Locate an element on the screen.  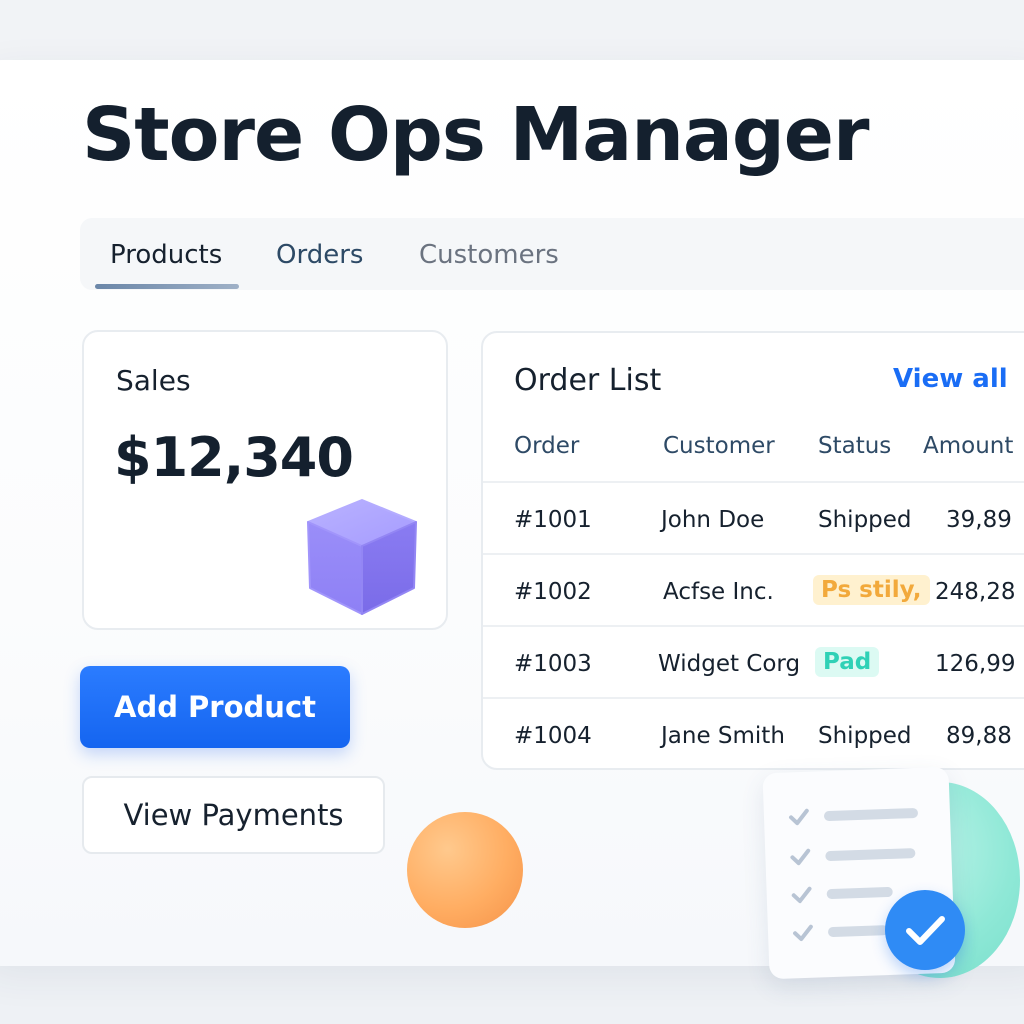
order-id-cell: #1002 is located at coordinates (553, 592).